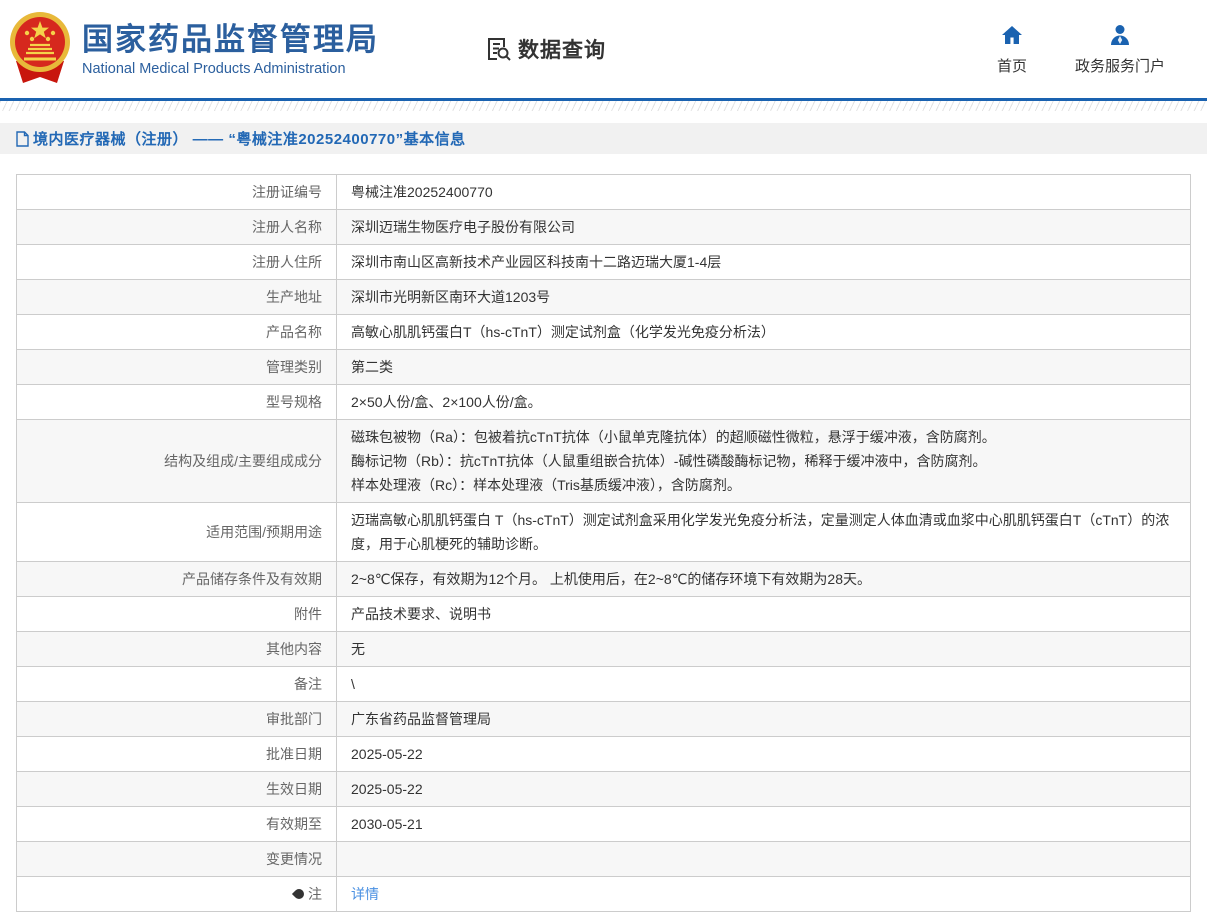  What do you see at coordinates (562, 50) in the screenshot?
I see `data-query-label: 数据查询` at bounding box center [562, 50].